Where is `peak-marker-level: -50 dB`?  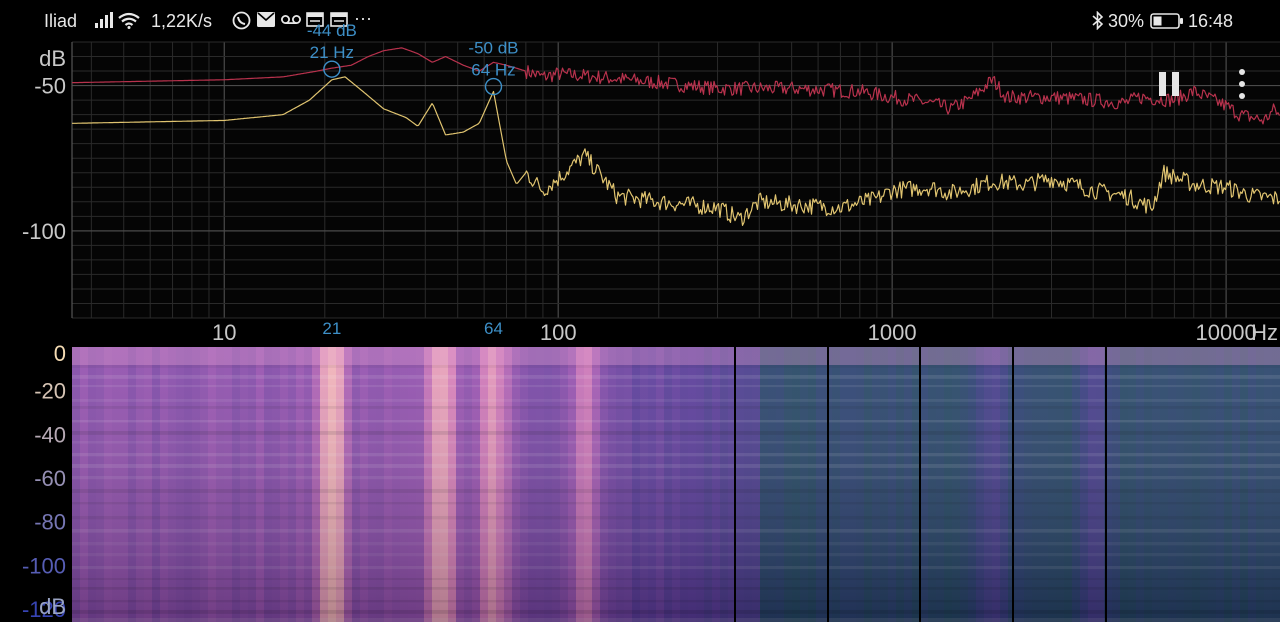
peak-marker-level: -50 dB is located at coordinates (493, 48).